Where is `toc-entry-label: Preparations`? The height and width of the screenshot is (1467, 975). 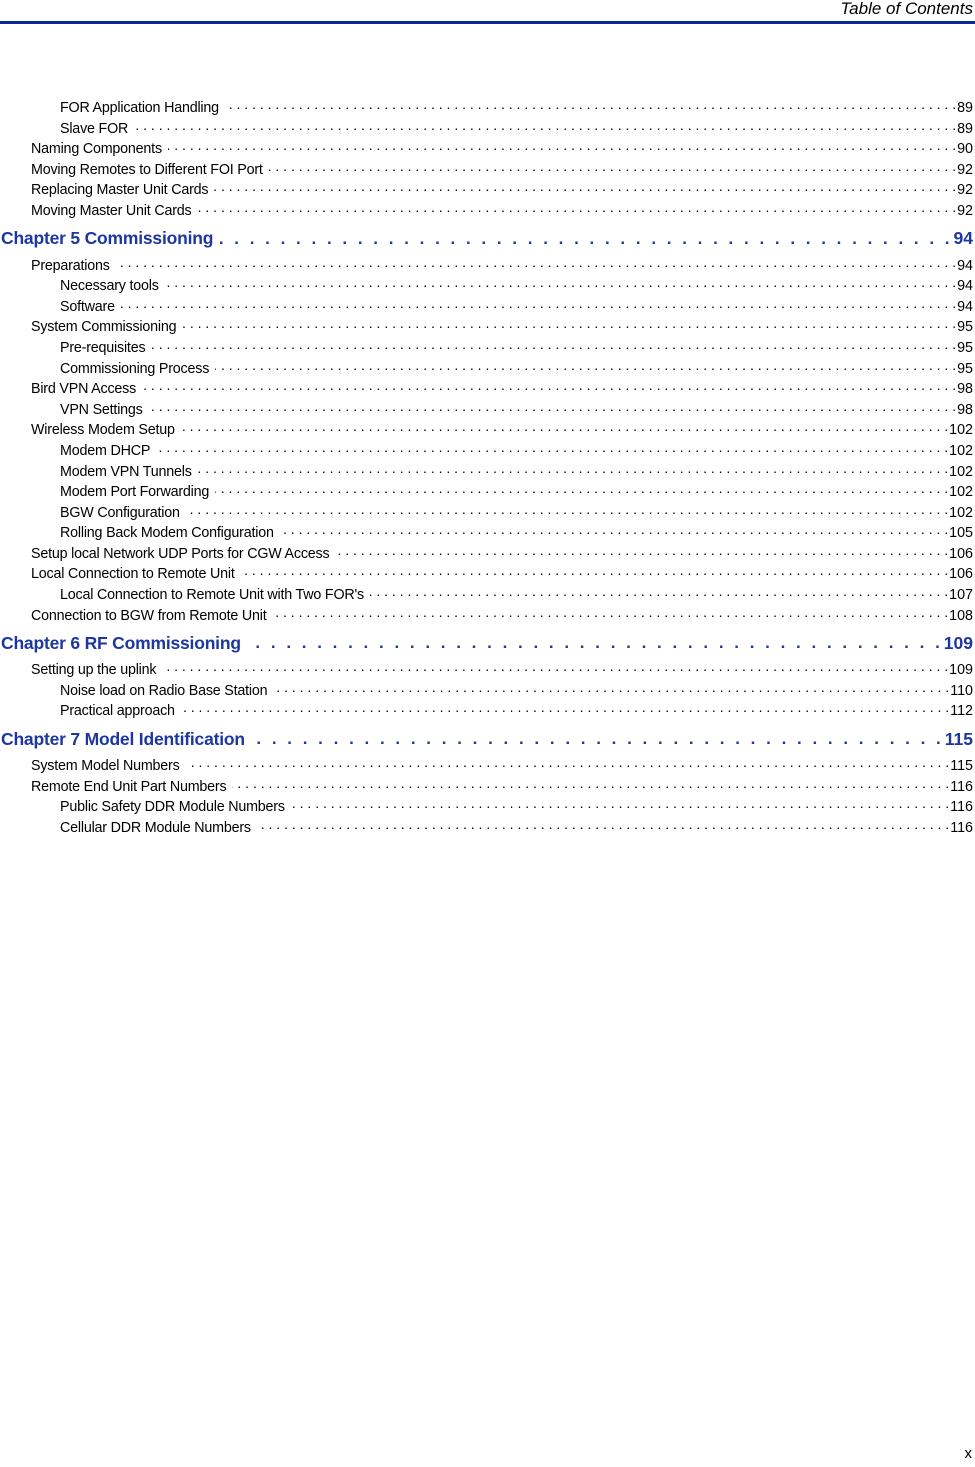
toc-entry-label: Preparations is located at coordinates (70, 265).